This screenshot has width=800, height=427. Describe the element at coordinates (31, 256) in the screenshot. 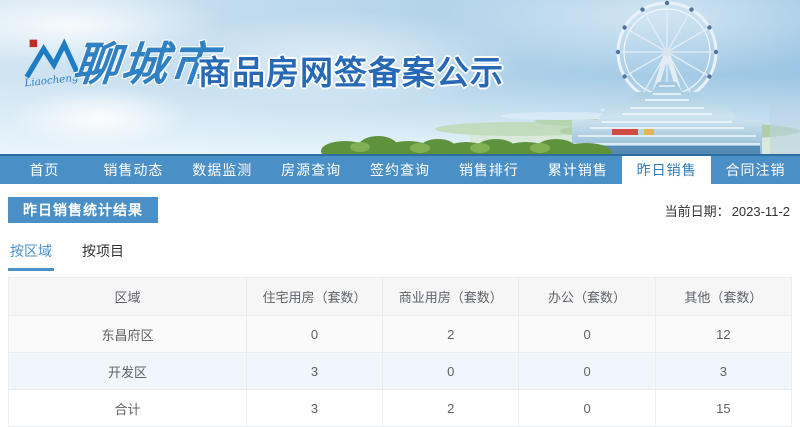

I see `tab-by-region: 按区域` at that location.